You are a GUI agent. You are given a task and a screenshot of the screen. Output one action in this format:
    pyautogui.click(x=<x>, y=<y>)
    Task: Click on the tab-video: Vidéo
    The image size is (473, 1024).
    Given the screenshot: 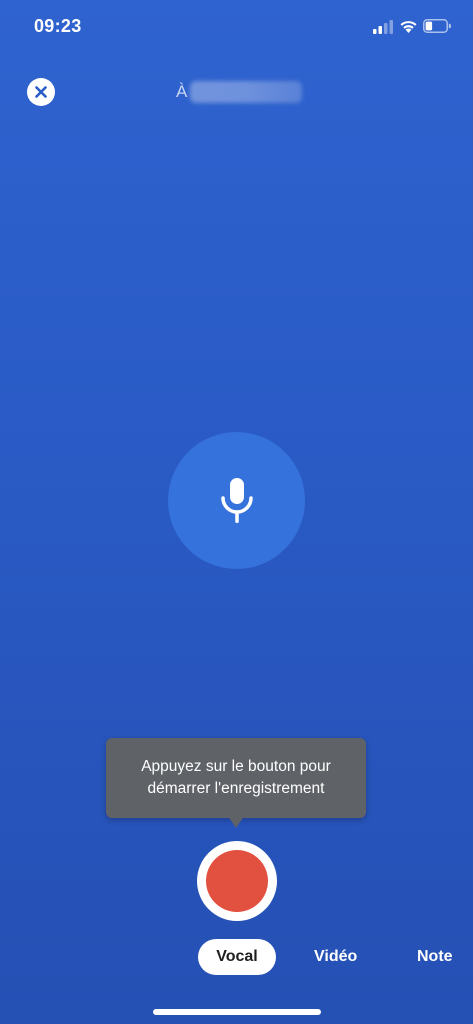 What is the action you would take?
    pyautogui.click(x=335, y=957)
    